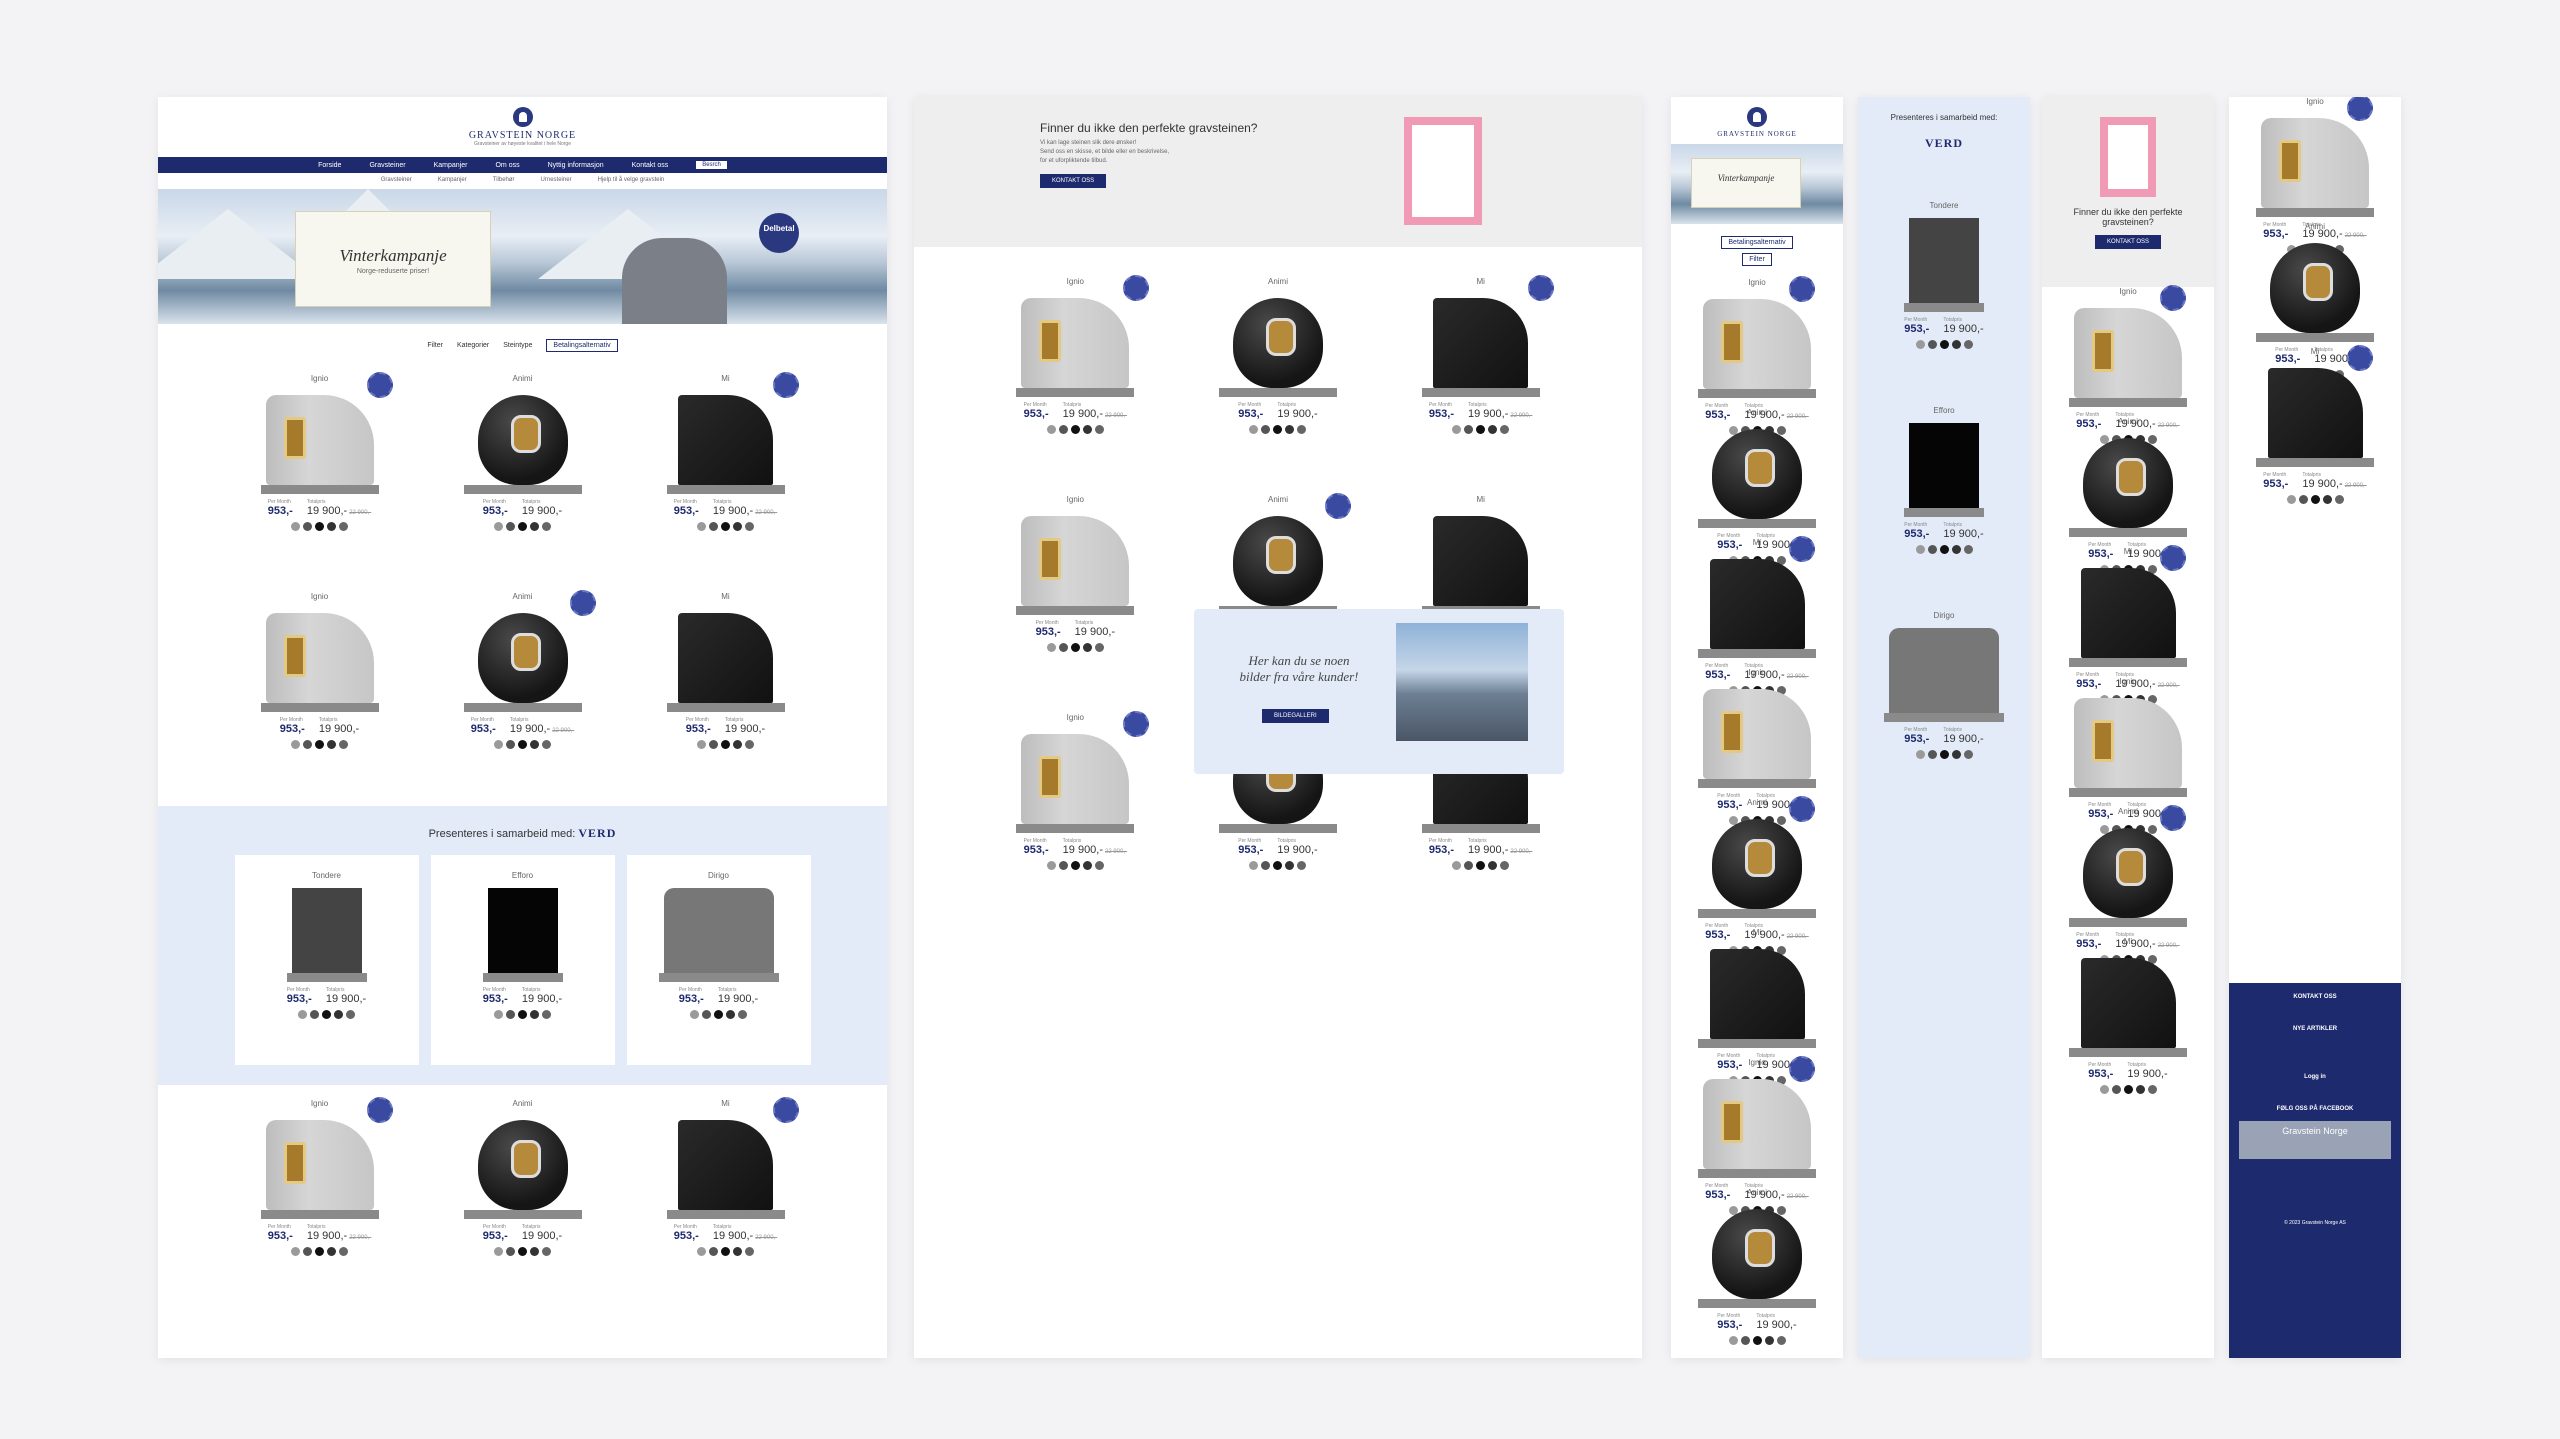  I want to click on nav-item-kampanjer: Kampanjer, so click(451, 165).